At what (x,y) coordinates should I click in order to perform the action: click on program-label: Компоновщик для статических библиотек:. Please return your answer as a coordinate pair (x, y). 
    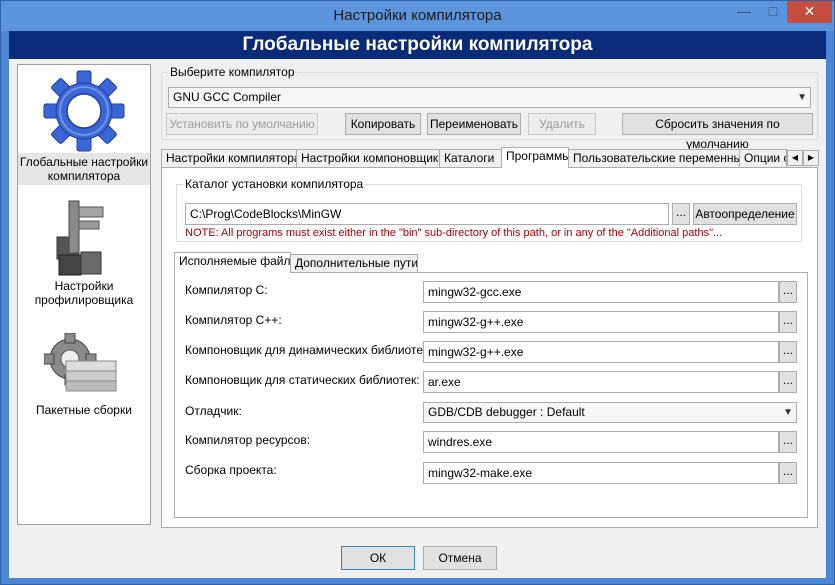
    Looking at the image, I should click on (302, 380).